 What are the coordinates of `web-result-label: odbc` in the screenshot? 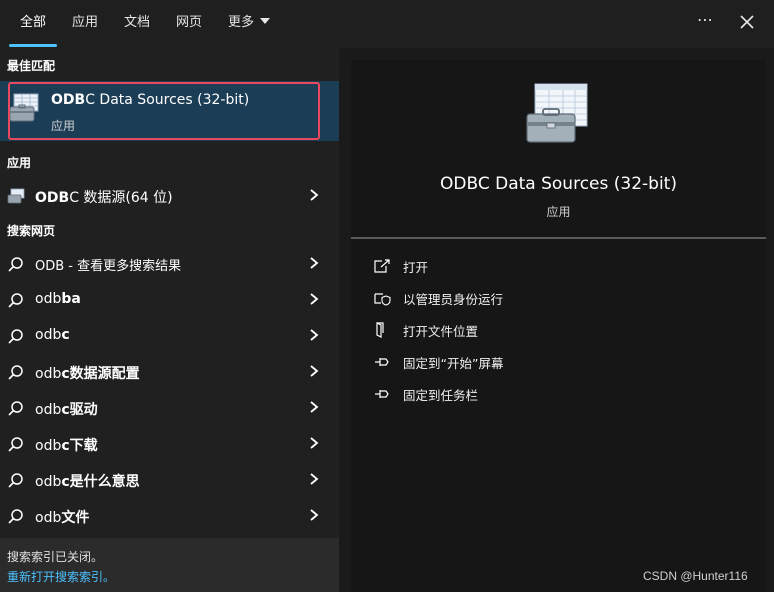 It's located at (52, 335).